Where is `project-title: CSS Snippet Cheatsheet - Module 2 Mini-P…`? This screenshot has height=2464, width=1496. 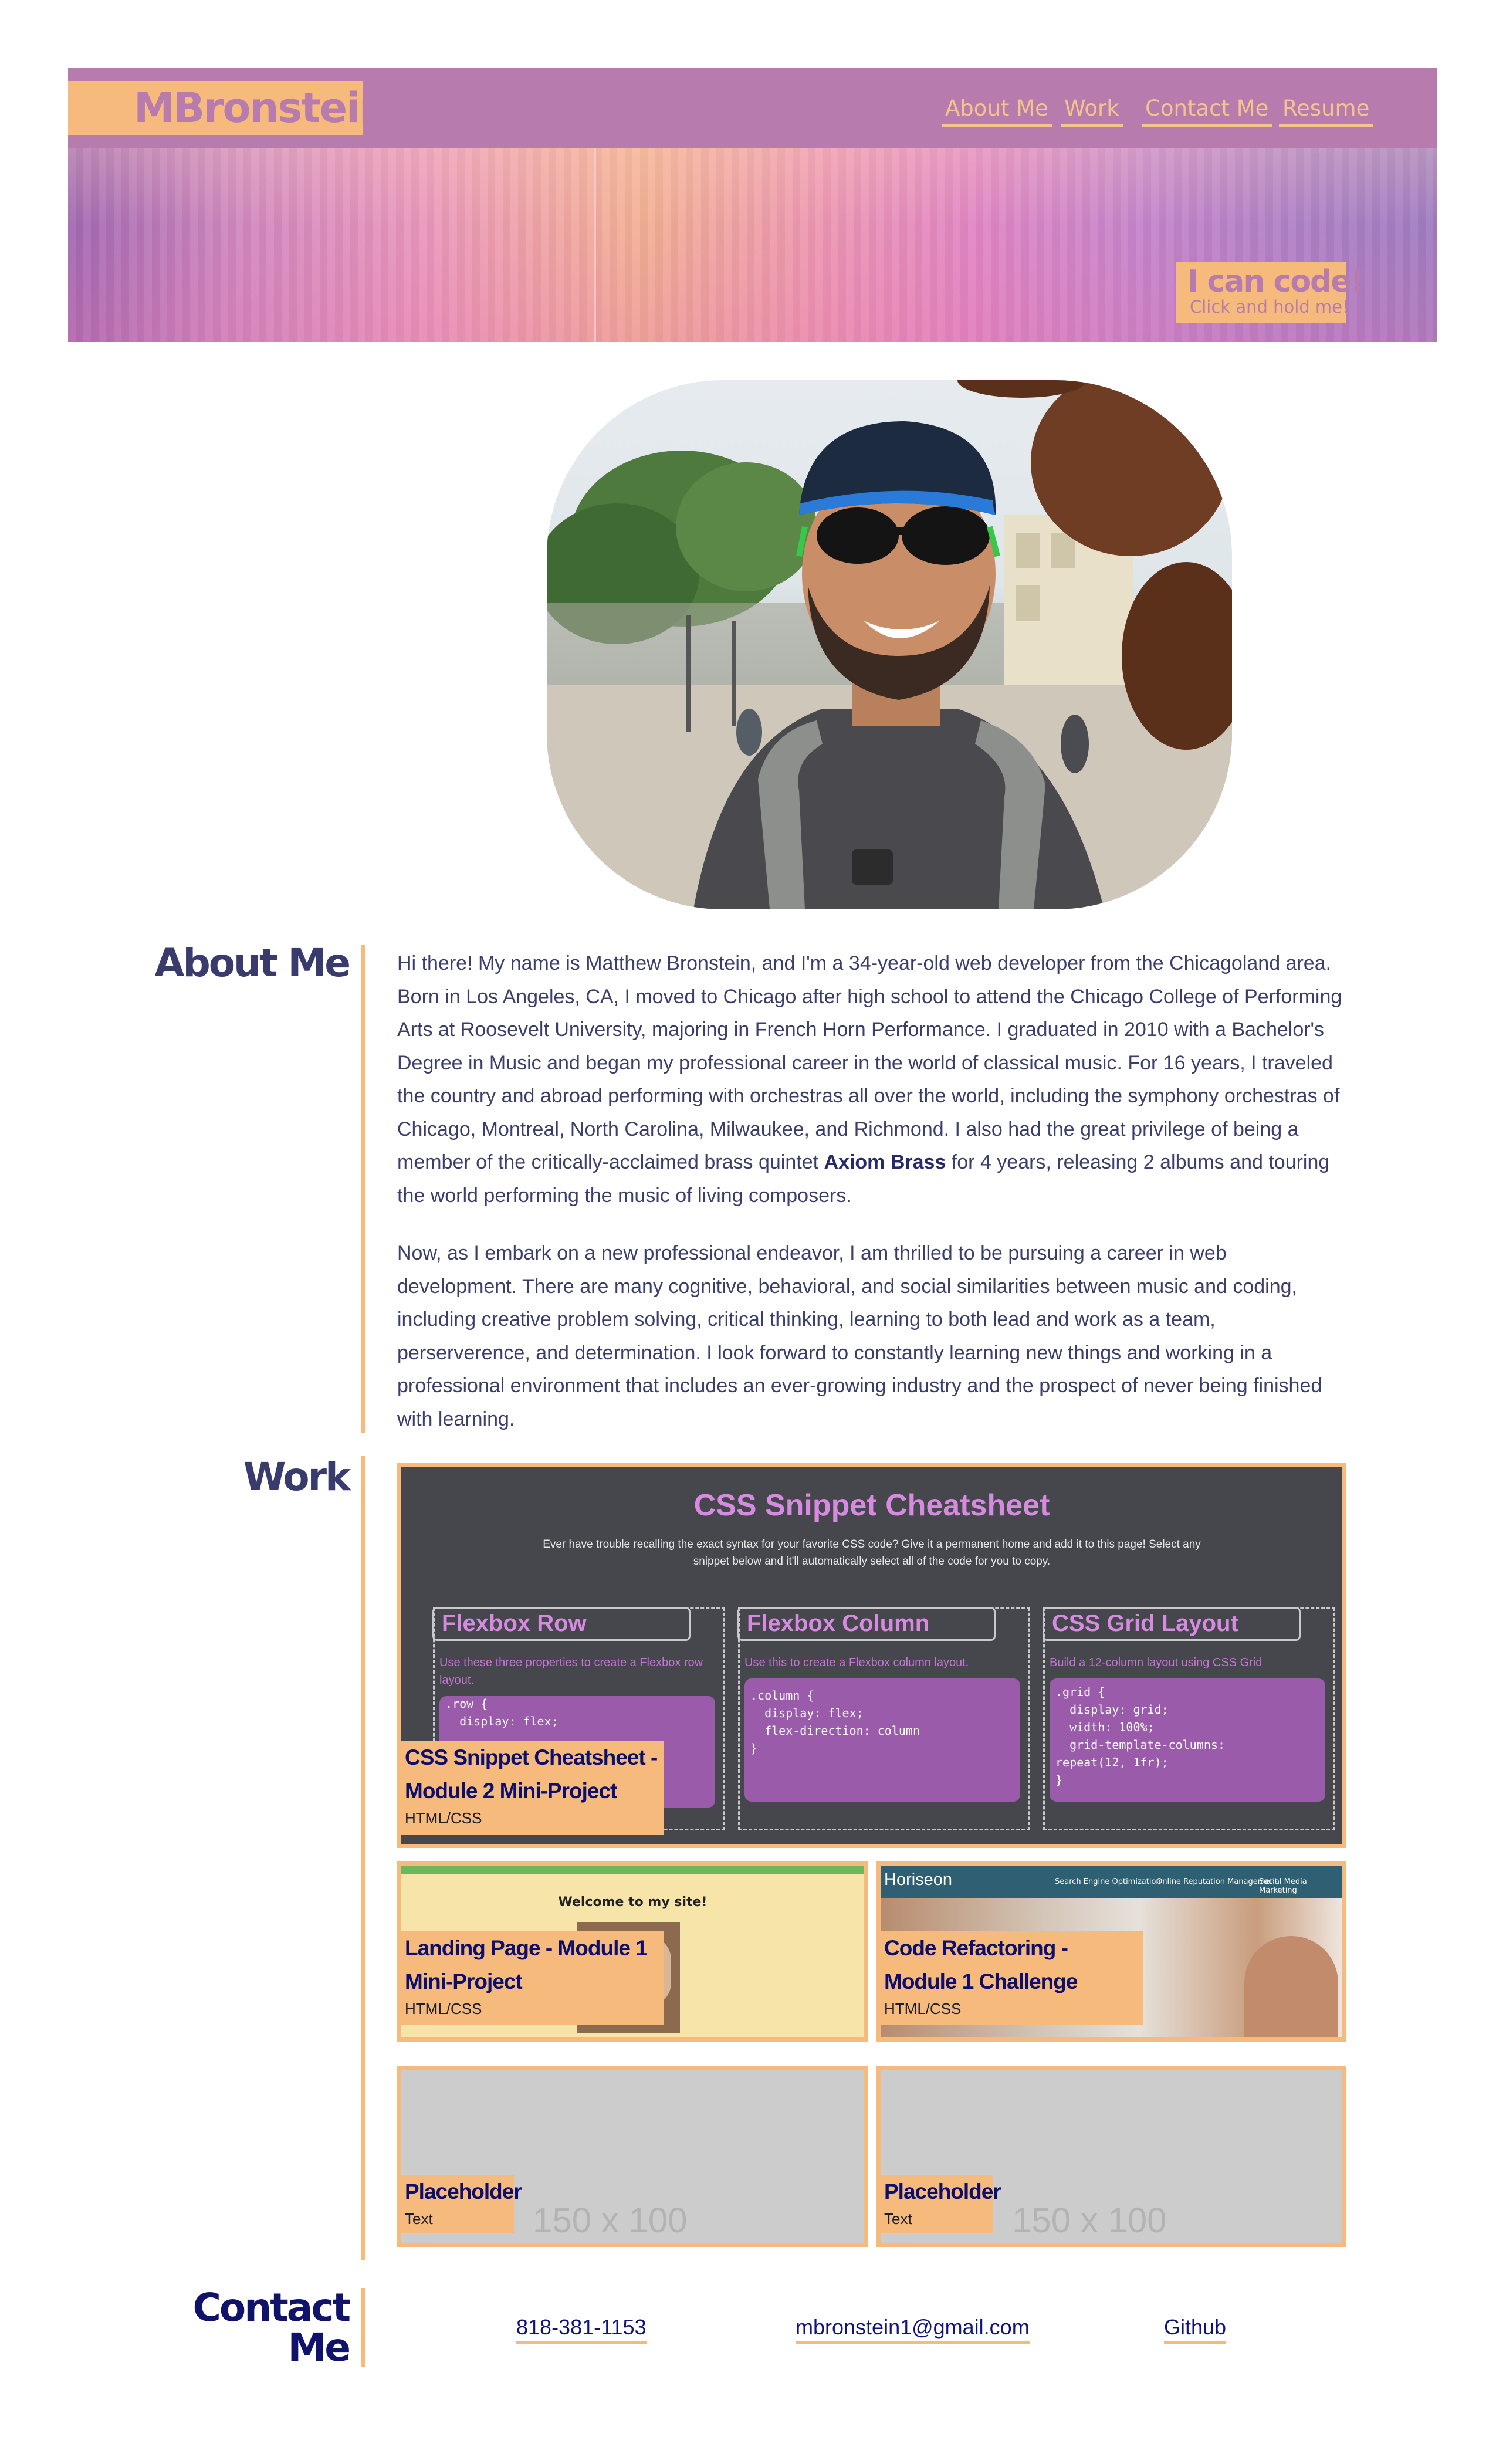
project-title: CSS Snippet Cheatsheet - Module 2 Mini-P… is located at coordinates (531, 1774).